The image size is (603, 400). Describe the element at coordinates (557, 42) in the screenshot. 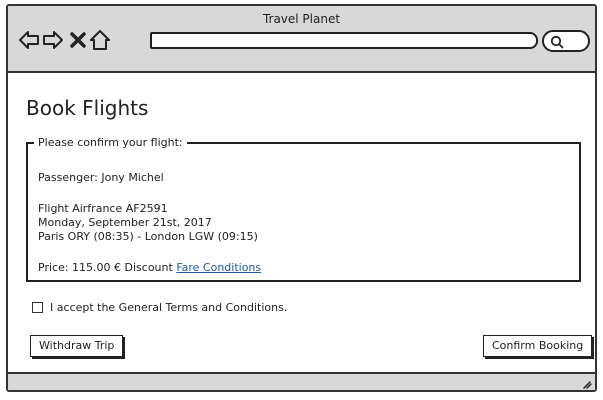

I see `search-icon` at that location.